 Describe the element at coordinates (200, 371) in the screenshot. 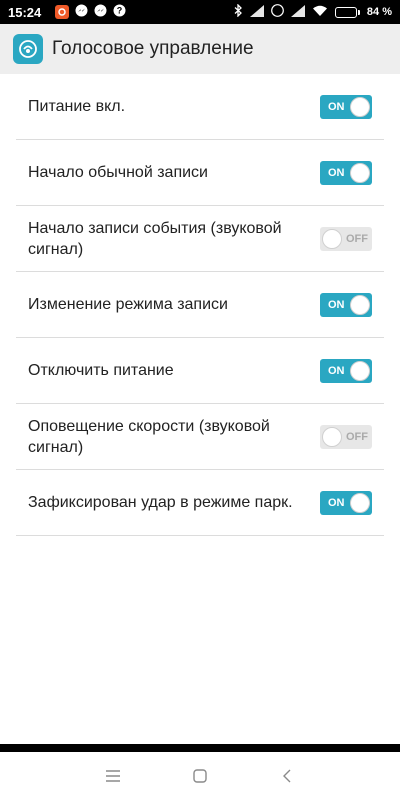

I see `setting-row: Отключить питание ON` at that location.